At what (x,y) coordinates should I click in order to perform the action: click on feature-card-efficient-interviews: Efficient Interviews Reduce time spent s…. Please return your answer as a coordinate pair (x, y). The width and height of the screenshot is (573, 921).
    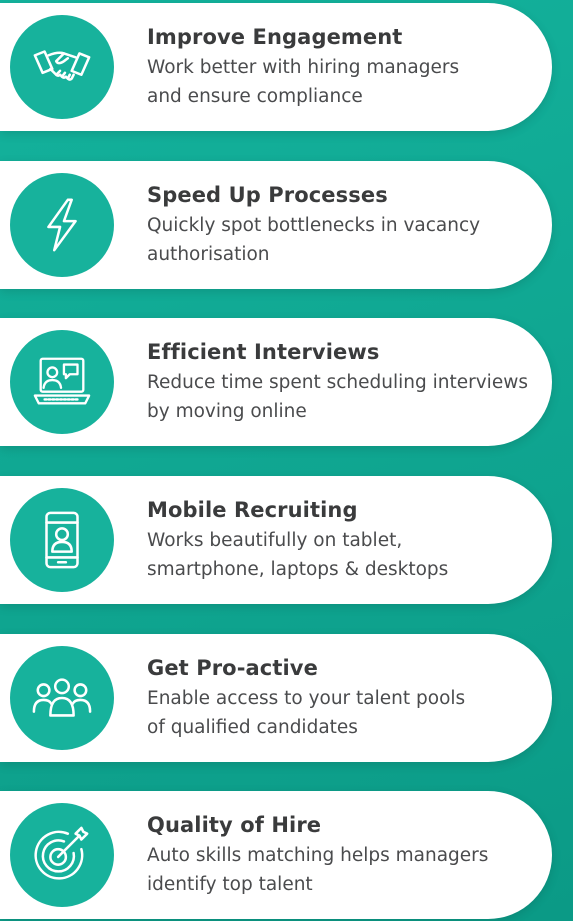
    Looking at the image, I should click on (276, 382).